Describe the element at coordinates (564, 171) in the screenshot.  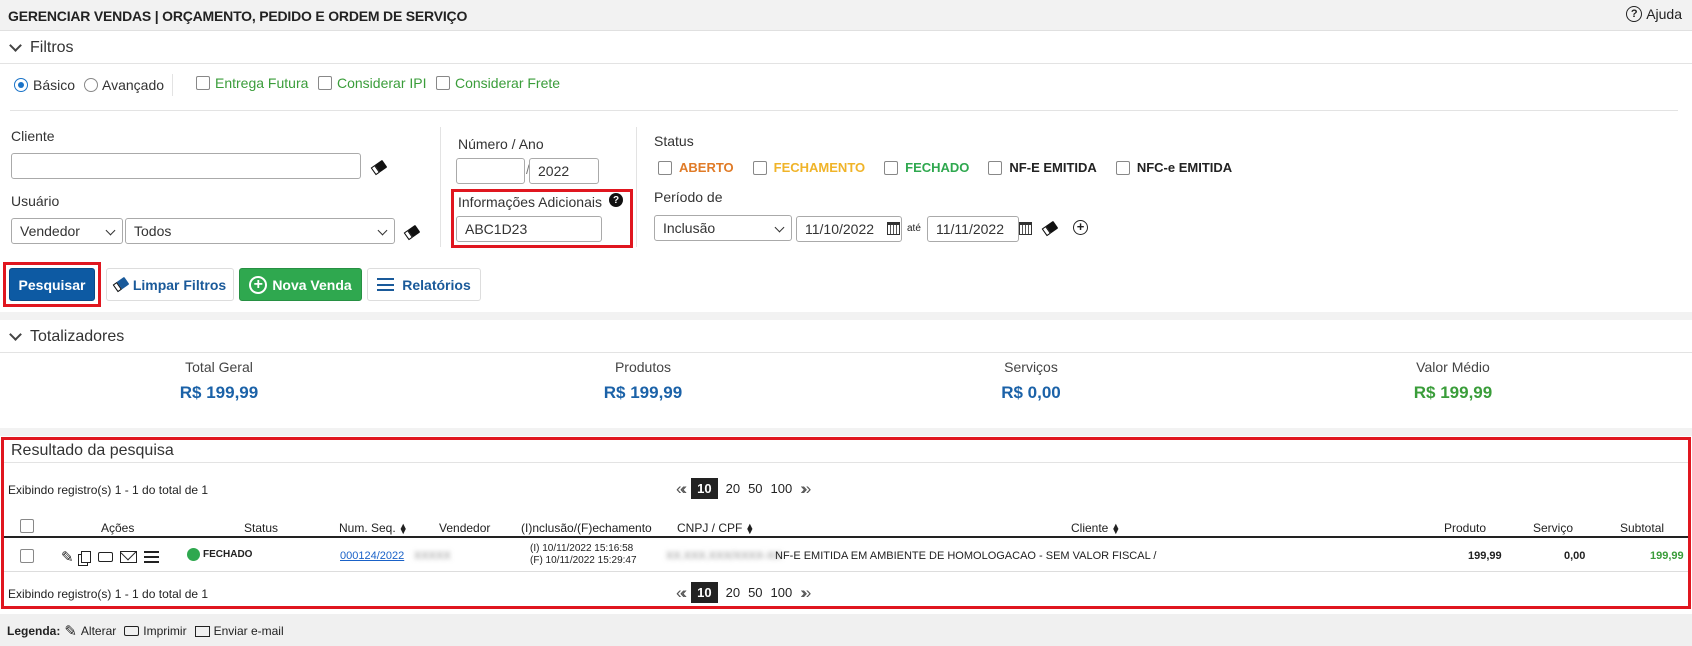
I see `ano-input: 2022` at that location.